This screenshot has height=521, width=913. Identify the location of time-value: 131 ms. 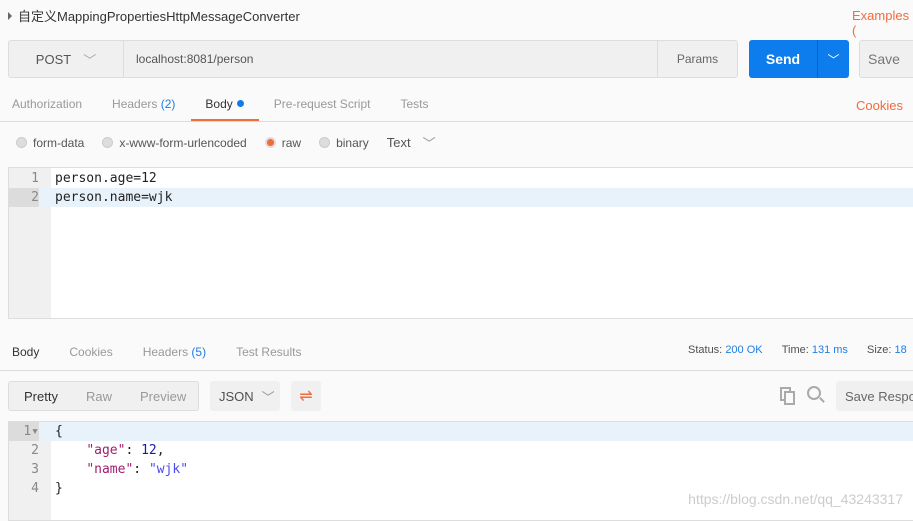
(829, 350).